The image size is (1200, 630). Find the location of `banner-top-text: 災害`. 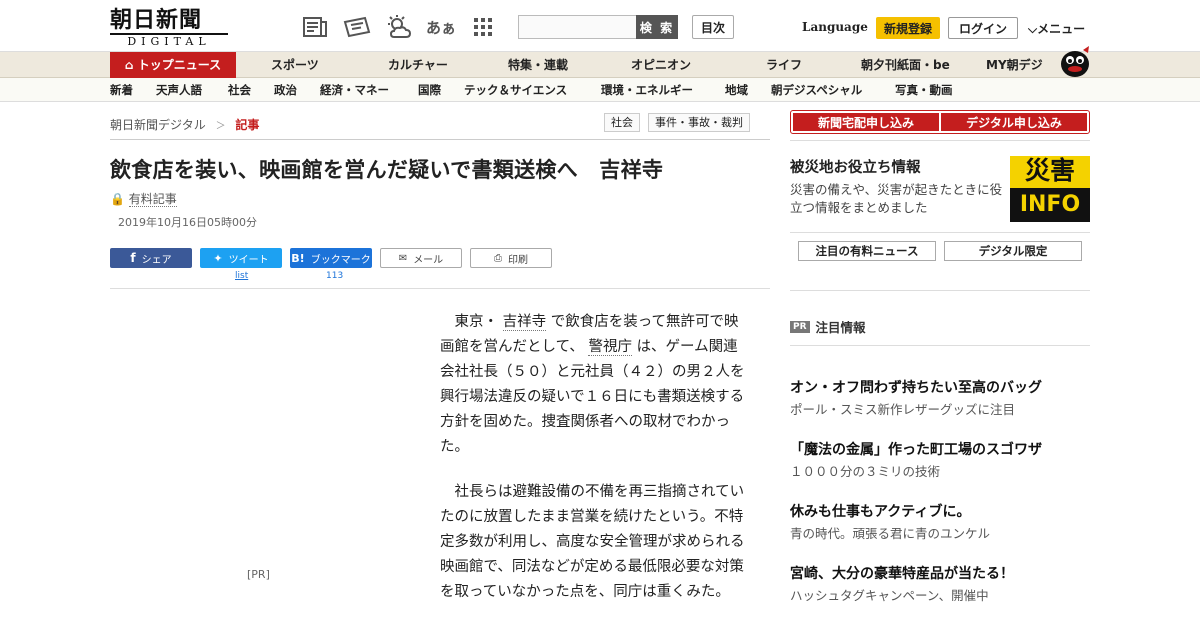

banner-top-text: 災害 is located at coordinates (1049, 170).